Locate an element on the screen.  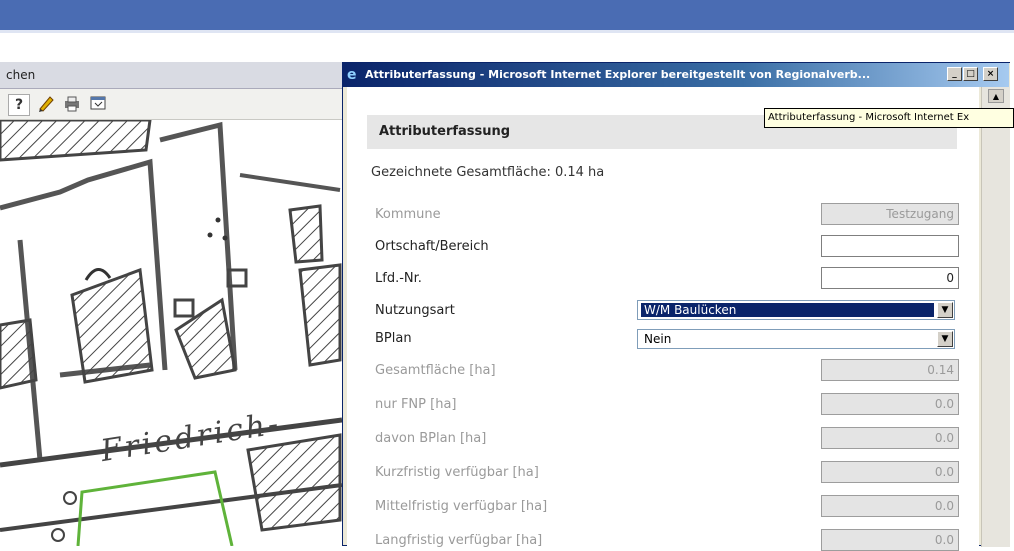
help-icon: ? is located at coordinates (19, 105).